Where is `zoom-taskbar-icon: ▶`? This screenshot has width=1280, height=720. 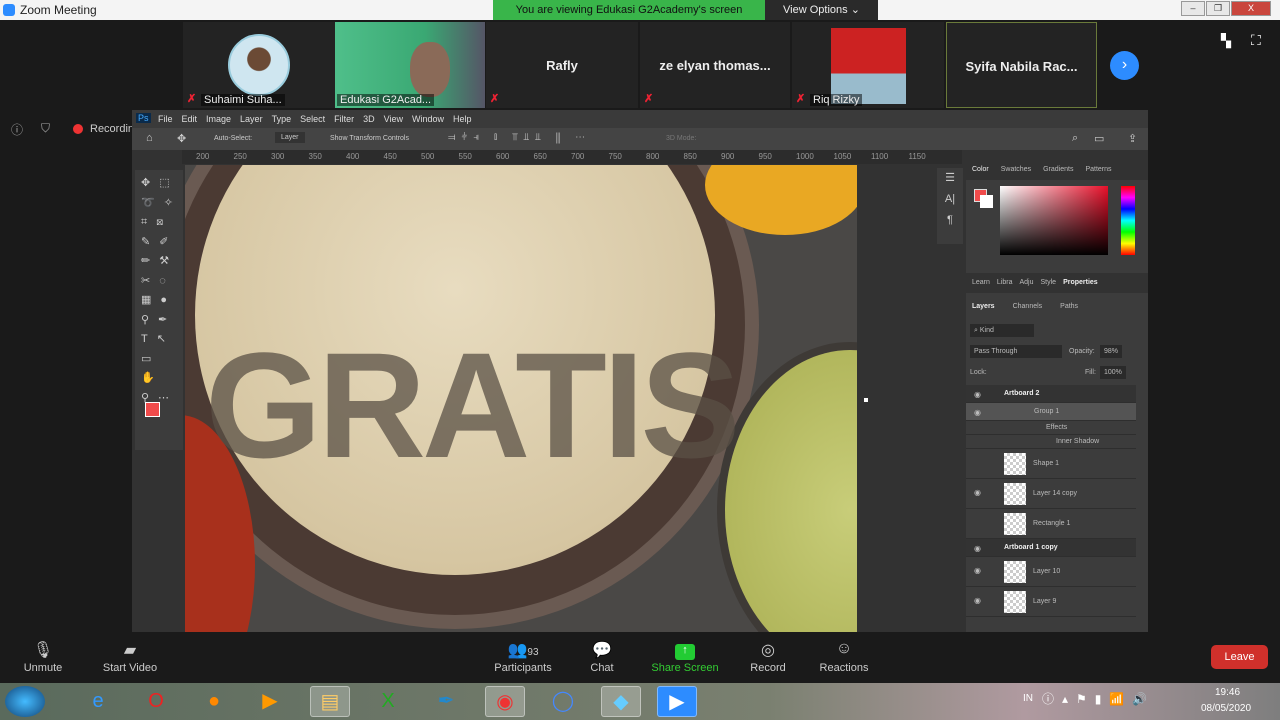
zoom-taskbar-icon: ▶ is located at coordinates (677, 701).